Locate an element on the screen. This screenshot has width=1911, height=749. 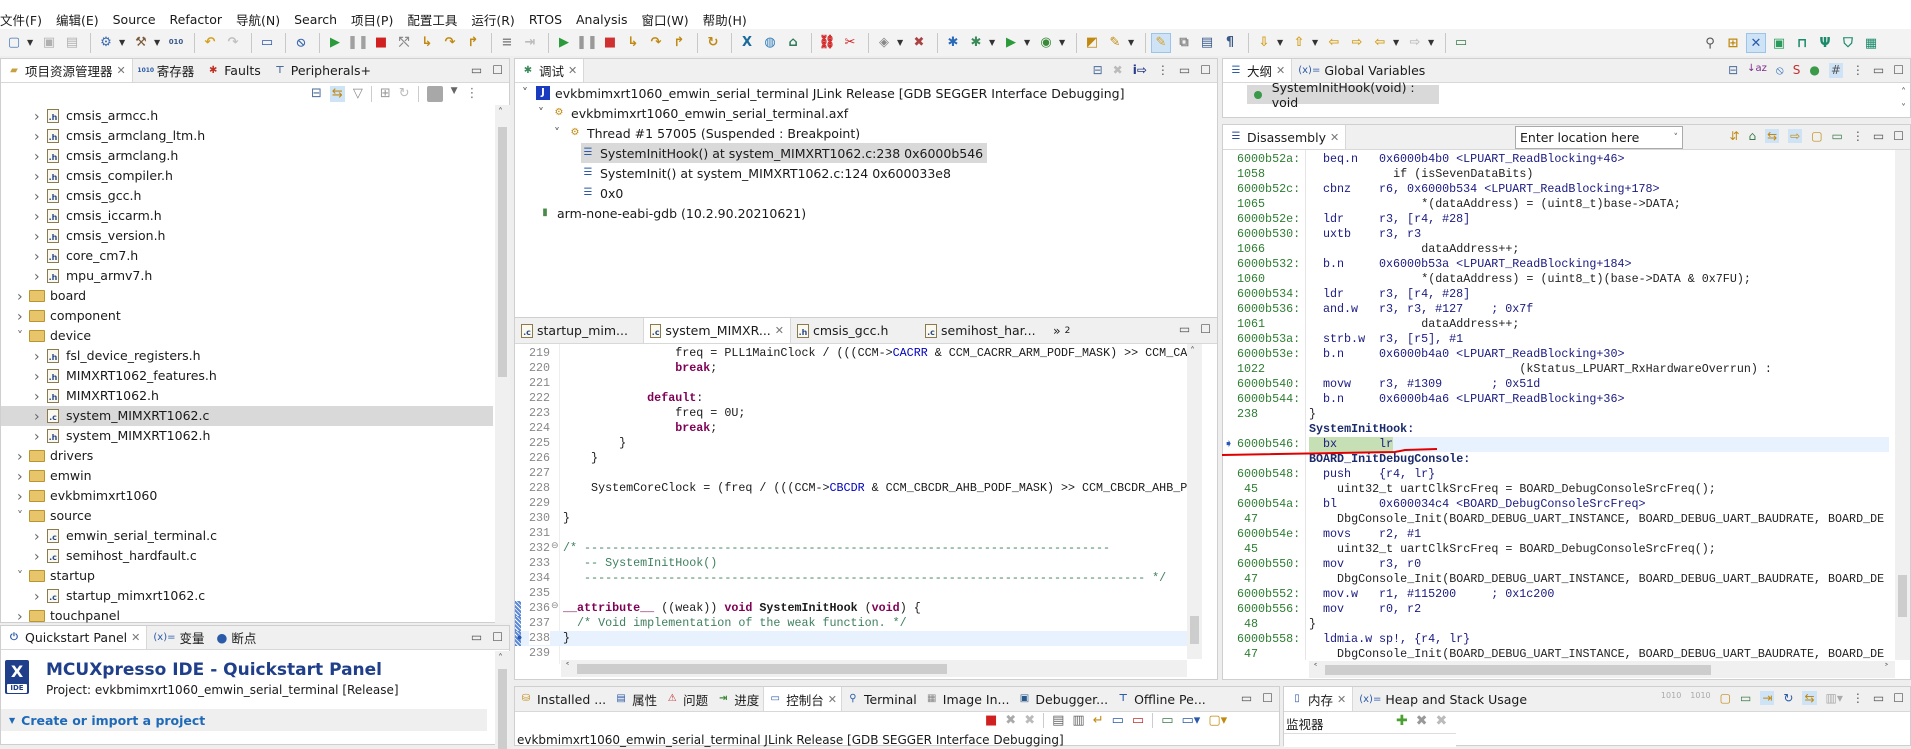
location-input: Enter location here ˅ is located at coordinates (1599, 137).